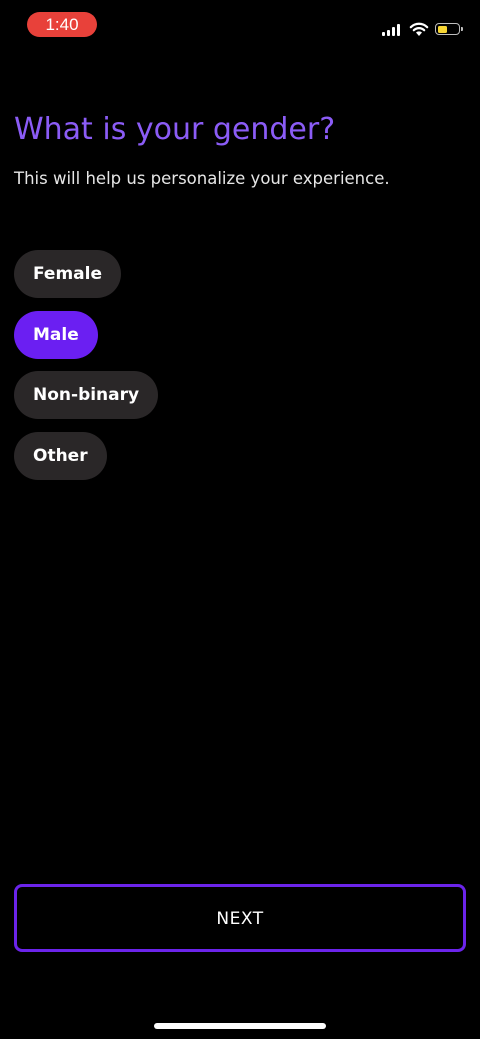 This screenshot has height=1039, width=480. Describe the element at coordinates (419, 29) in the screenshot. I see `wifi-icon` at that location.